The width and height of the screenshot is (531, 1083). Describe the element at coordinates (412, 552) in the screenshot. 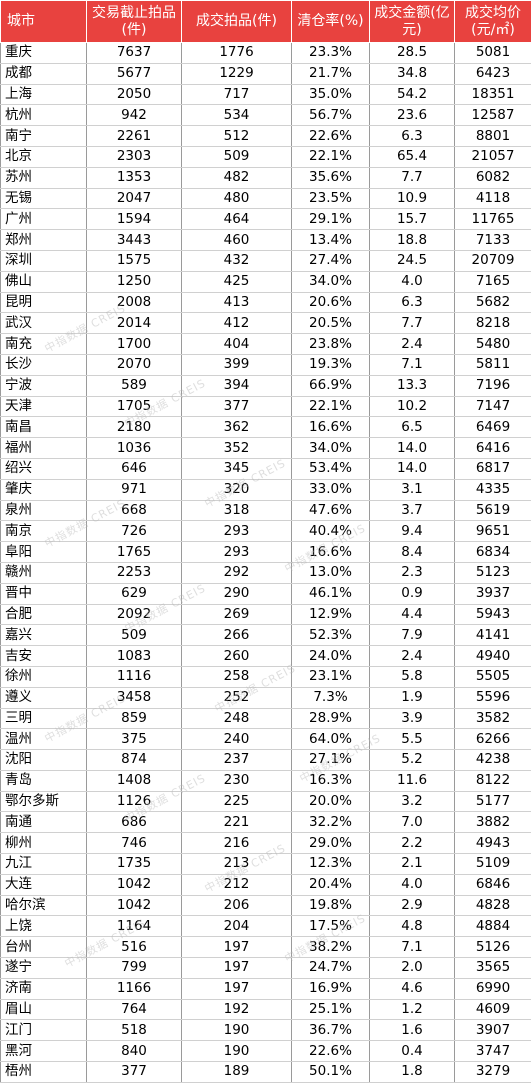

I see `cell-turnover-amount: 8.4` at that location.